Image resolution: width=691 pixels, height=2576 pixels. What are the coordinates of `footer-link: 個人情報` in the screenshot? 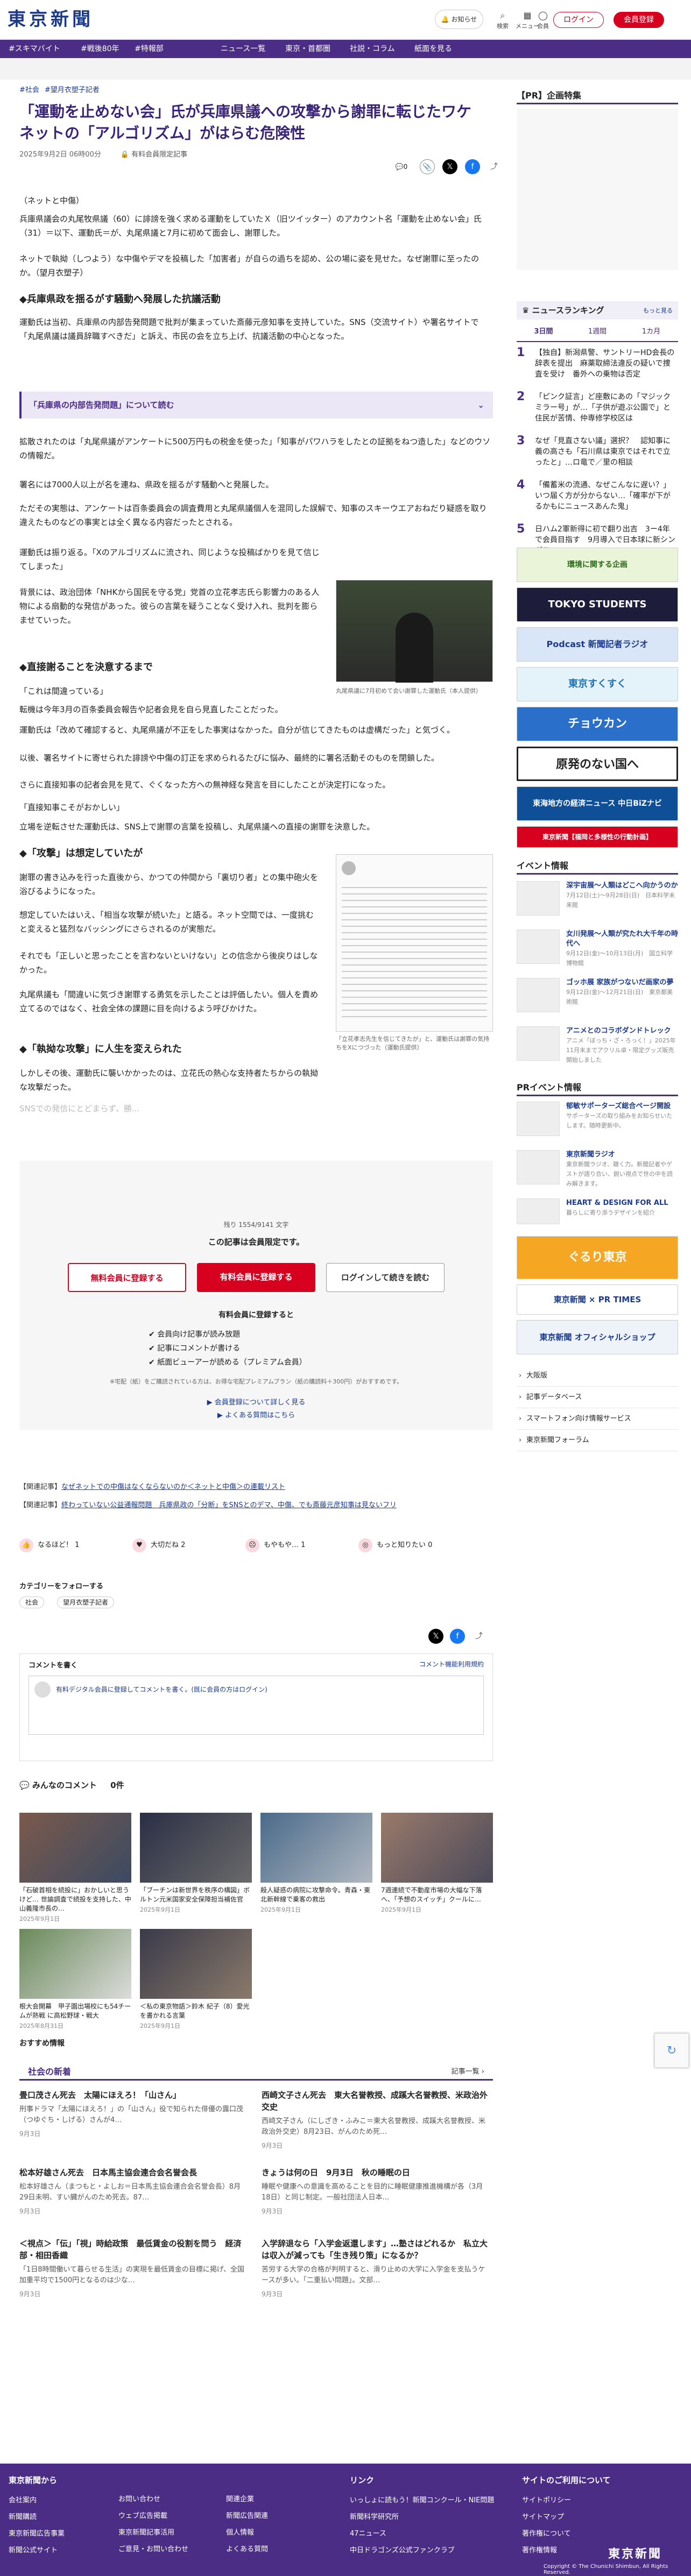 It's located at (247, 2532).